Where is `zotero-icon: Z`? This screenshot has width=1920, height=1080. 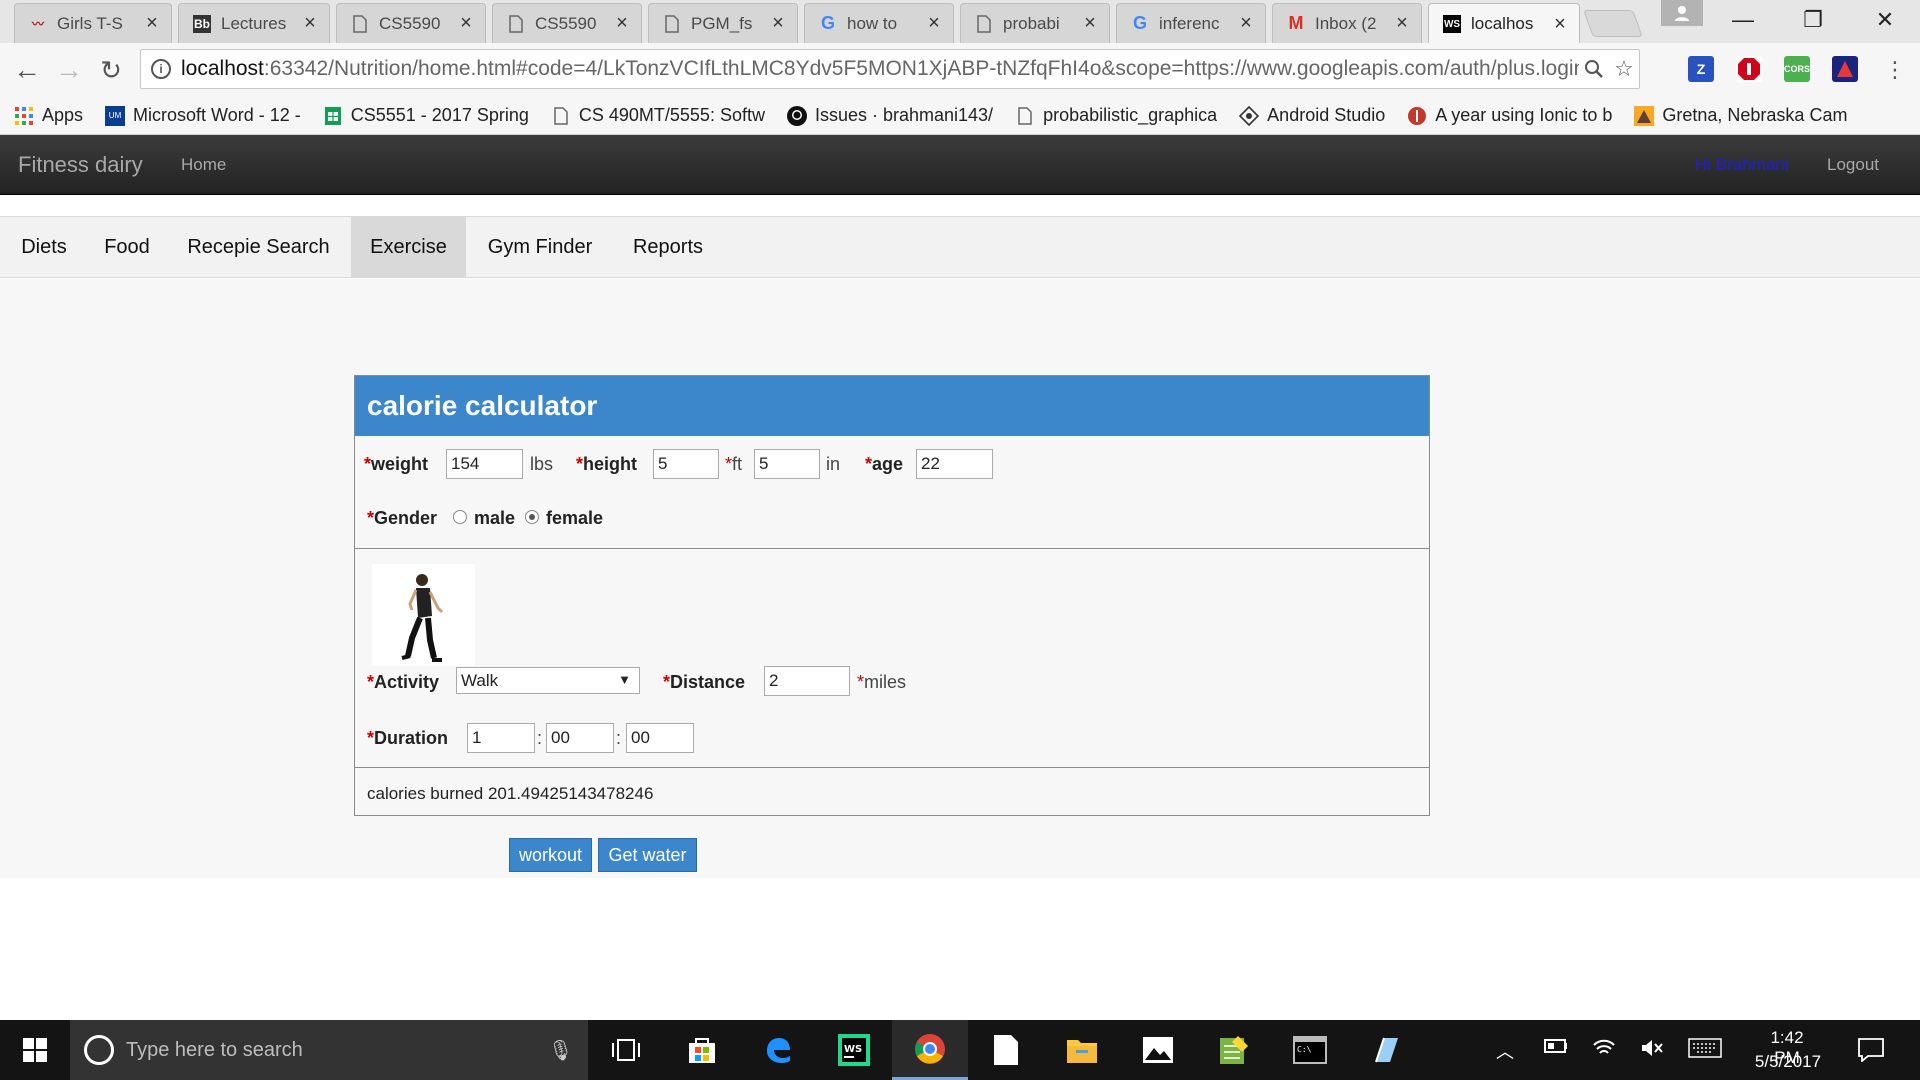
zotero-icon: Z is located at coordinates (1701, 69).